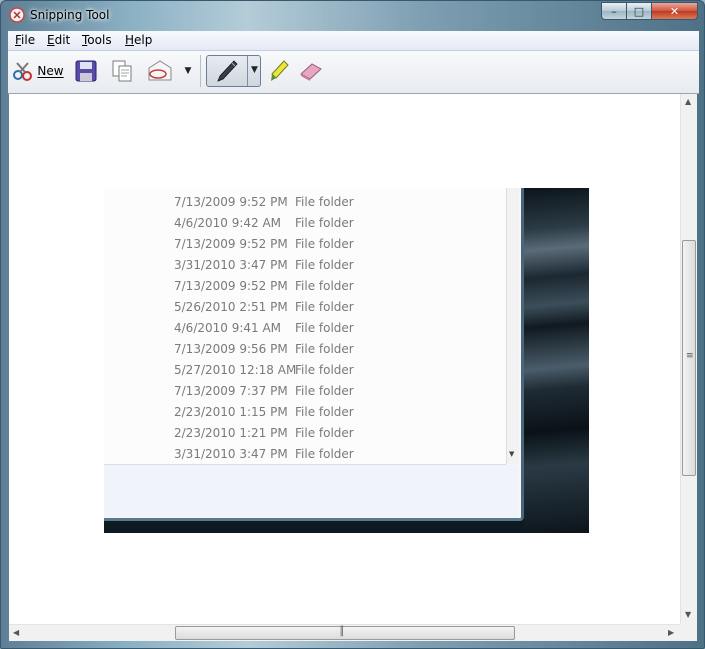  What do you see at coordinates (688, 101) in the screenshot?
I see `scroll-up-icon: ▲` at bounding box center [688, 101].